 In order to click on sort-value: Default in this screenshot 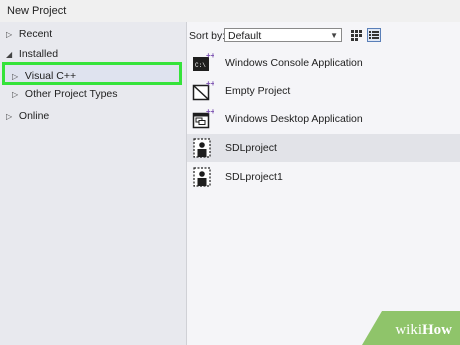, I will do `click(245, 36)`.